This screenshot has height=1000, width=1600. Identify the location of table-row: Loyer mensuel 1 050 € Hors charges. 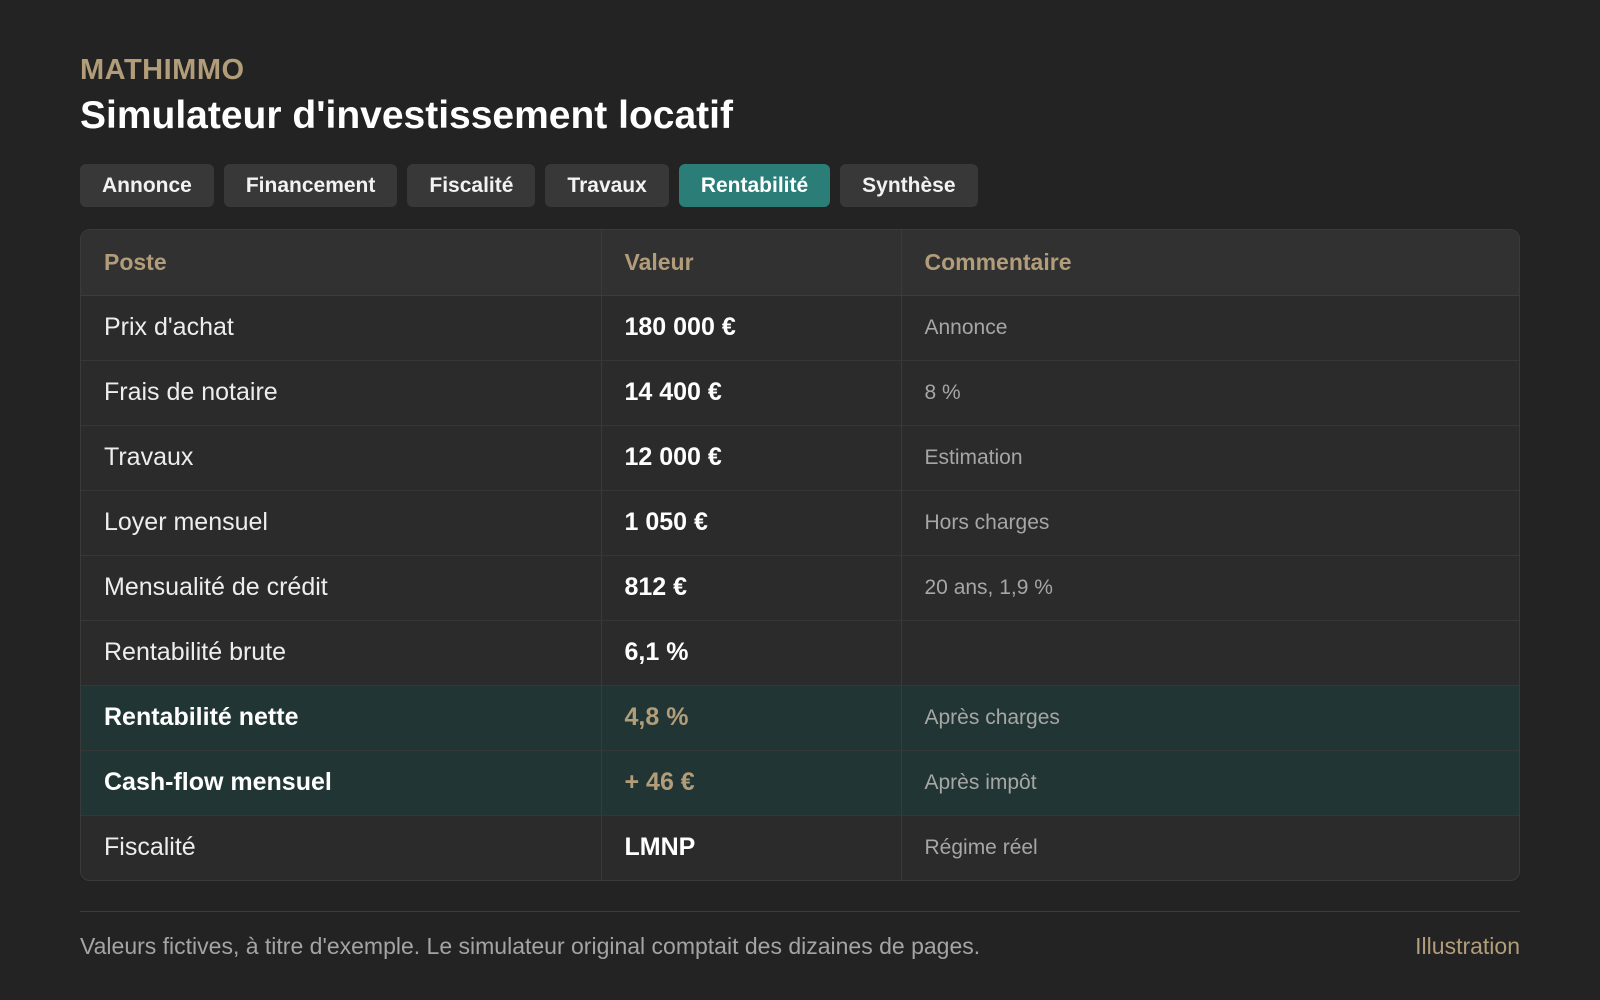
(800, 523).